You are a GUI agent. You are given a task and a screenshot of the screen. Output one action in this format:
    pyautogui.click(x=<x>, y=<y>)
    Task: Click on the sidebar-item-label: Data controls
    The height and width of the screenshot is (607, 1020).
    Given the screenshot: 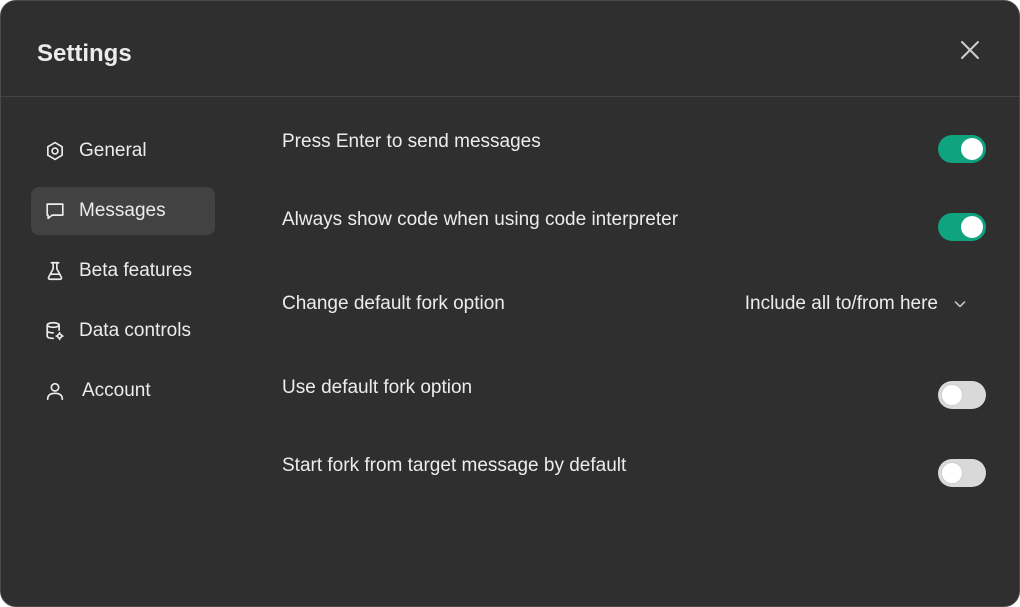 What is the action you would take?
    pyautogui.click(x=135, y=330)
    